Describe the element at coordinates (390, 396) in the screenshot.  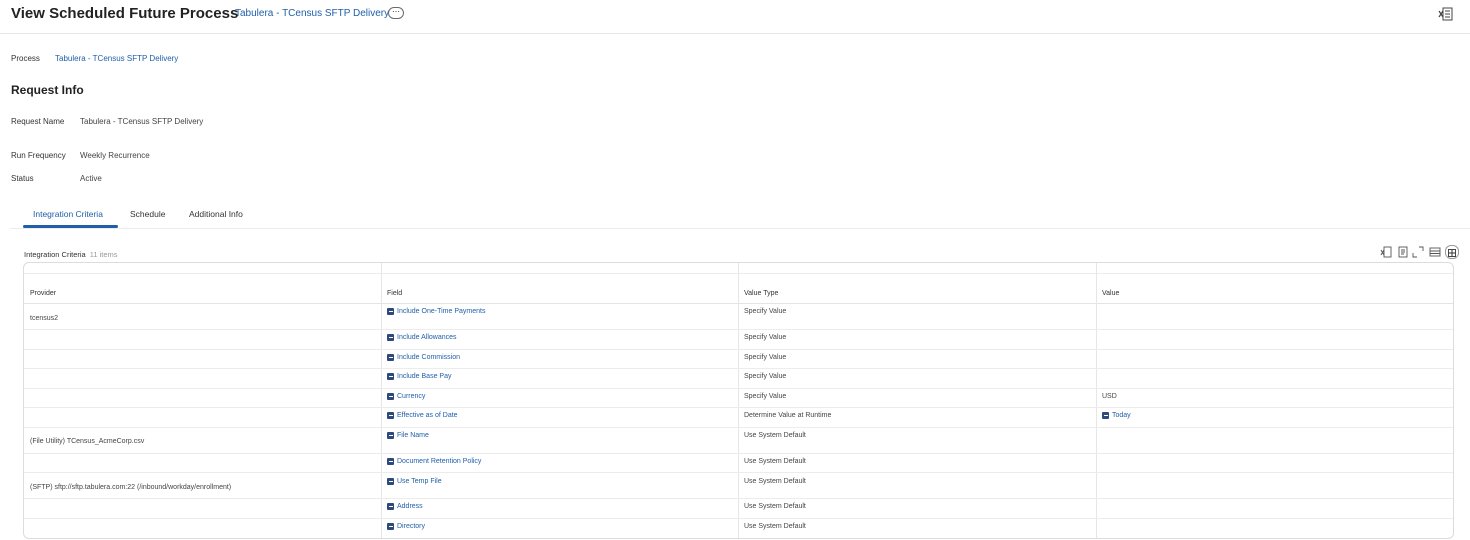
I see `checkbox-field-icon` at that location.